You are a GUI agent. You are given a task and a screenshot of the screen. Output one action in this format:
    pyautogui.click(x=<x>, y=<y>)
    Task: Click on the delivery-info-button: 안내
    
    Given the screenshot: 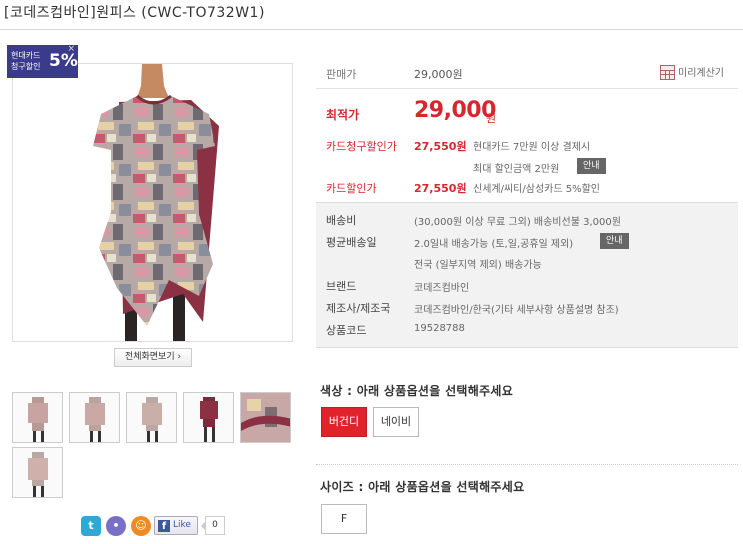 What is the action you would take?
    pyautogui.click(x=614, y=241)
    